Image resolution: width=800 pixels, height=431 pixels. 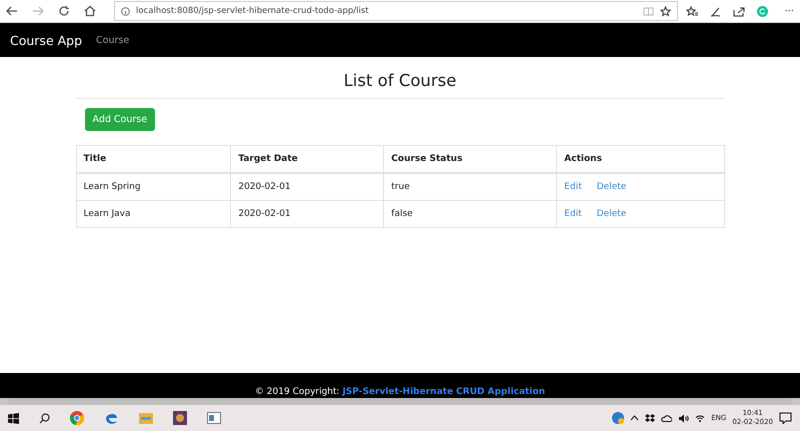 What do you see at coordinates (470, 159) in the screenshot?
I see `column-header: Course Status` at bounding box center [470, 159].